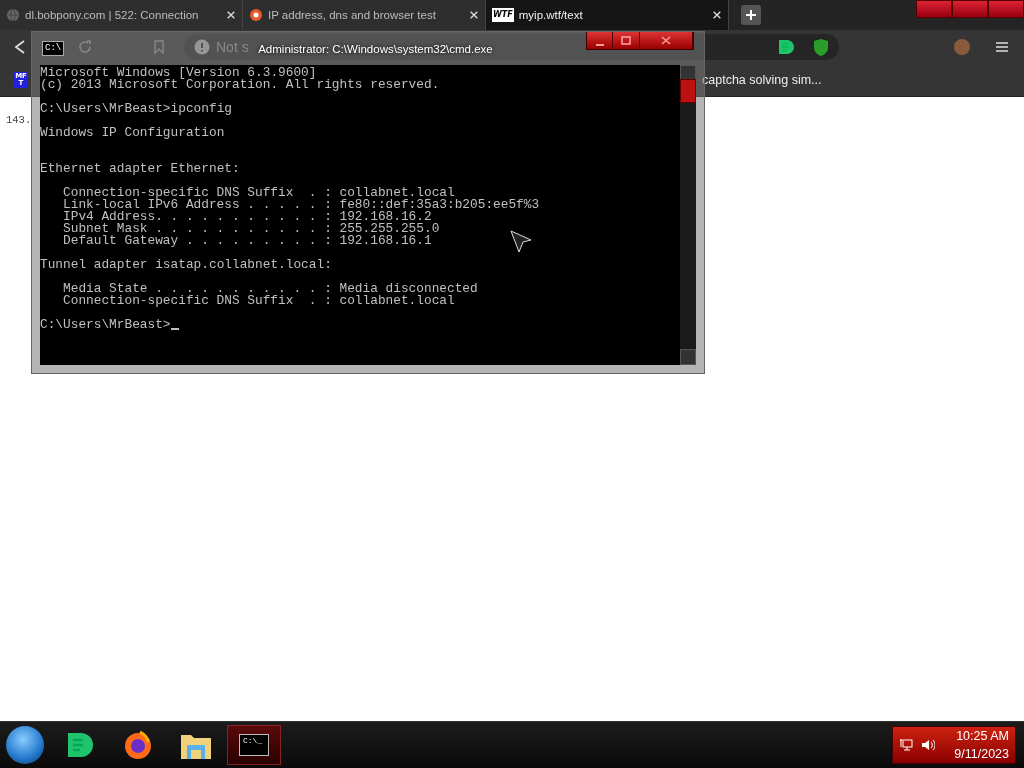  What do you see at coordinates (688, 91) in the screenshot?
I see `scrollbar-thumb` at bounding box center [688, 91].